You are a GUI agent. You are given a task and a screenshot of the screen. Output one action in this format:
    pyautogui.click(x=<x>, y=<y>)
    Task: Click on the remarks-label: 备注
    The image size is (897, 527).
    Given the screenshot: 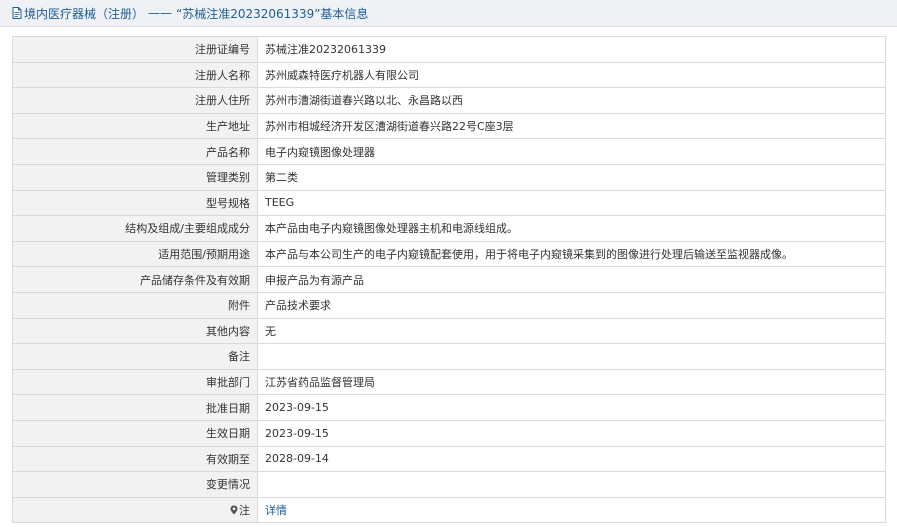 What is the action you would take?
    pyautogui.click(x=135, y=356)
    